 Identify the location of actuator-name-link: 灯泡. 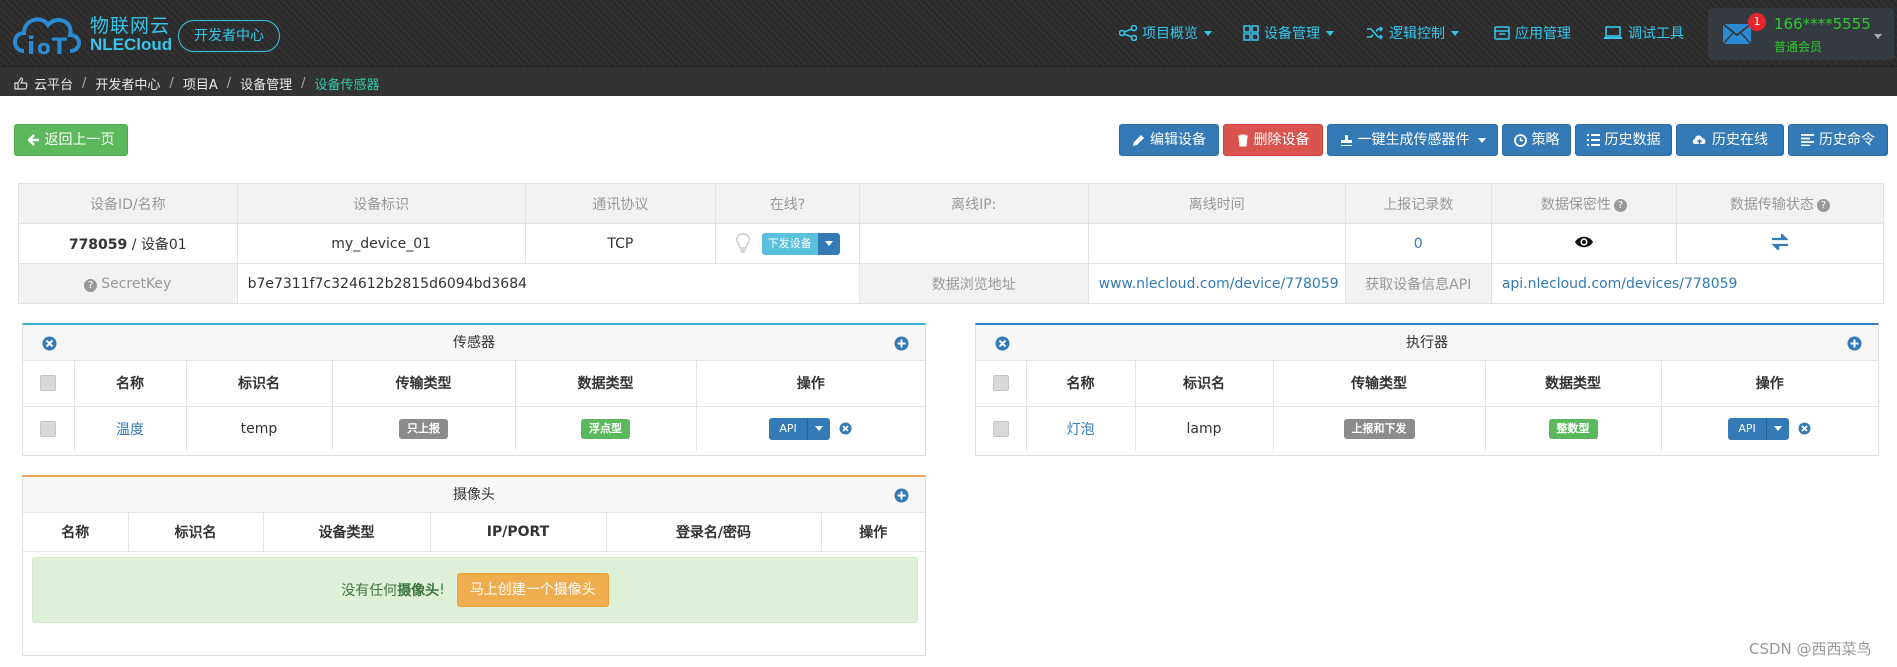
(1081, 430).